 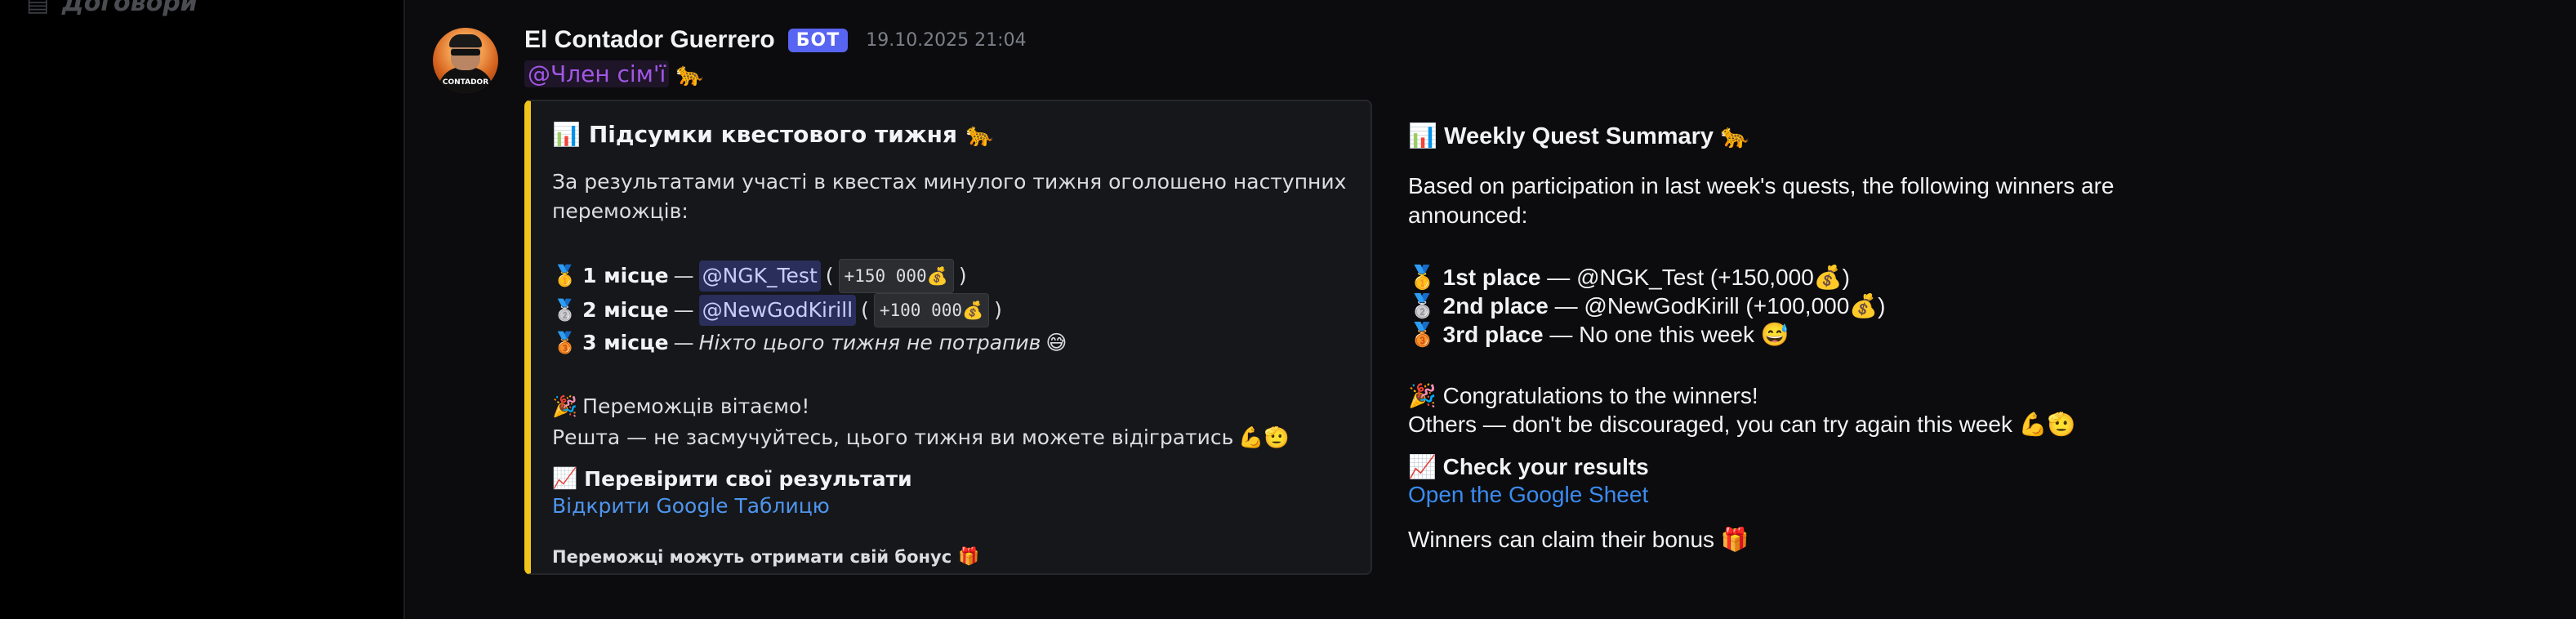 I want to click on place-label: 1 місце, so click(x=625, y=275).